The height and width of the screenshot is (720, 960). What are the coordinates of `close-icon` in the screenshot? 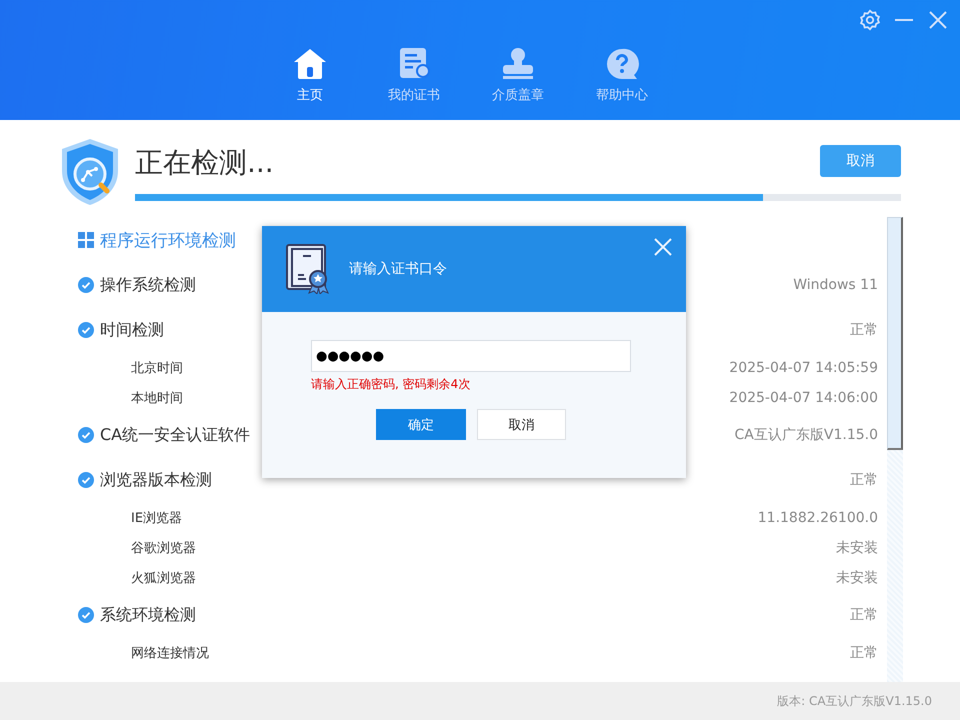 It's located at (938, 20).